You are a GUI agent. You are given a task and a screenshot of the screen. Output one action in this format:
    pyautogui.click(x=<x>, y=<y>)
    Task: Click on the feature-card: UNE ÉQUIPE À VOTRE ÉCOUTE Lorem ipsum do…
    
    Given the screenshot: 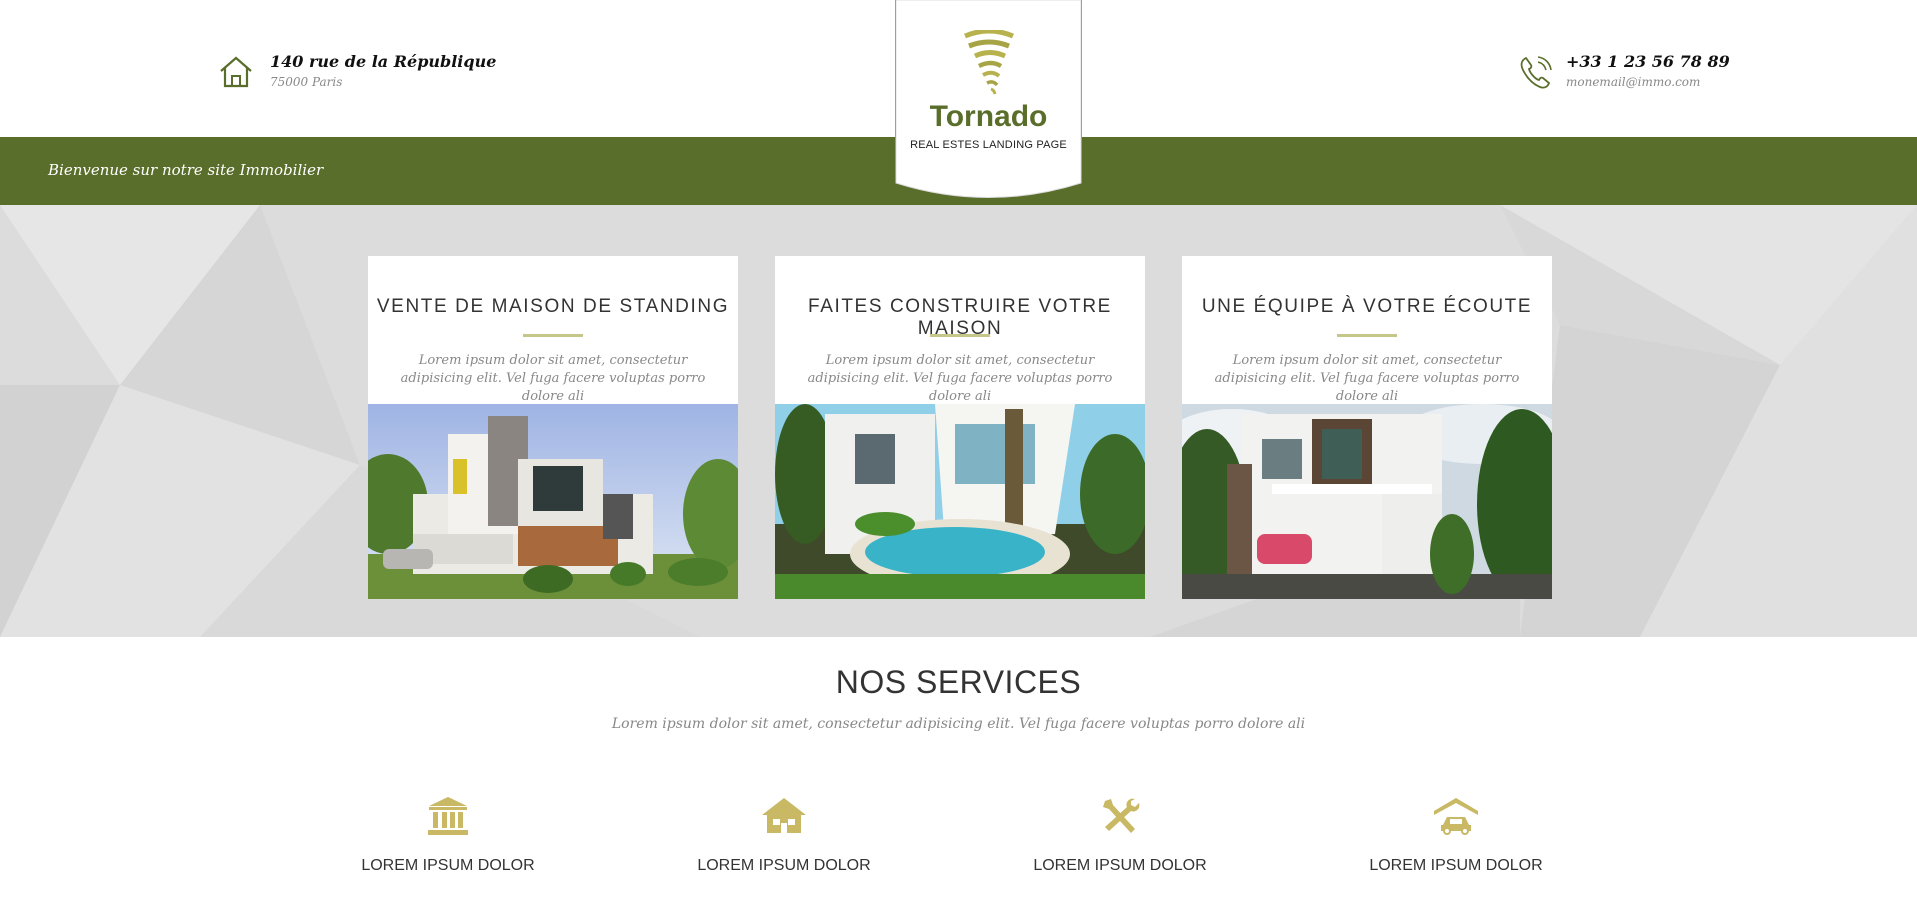 What is the action you would take?
    pyautogui.click(x=1367, y=427)
    